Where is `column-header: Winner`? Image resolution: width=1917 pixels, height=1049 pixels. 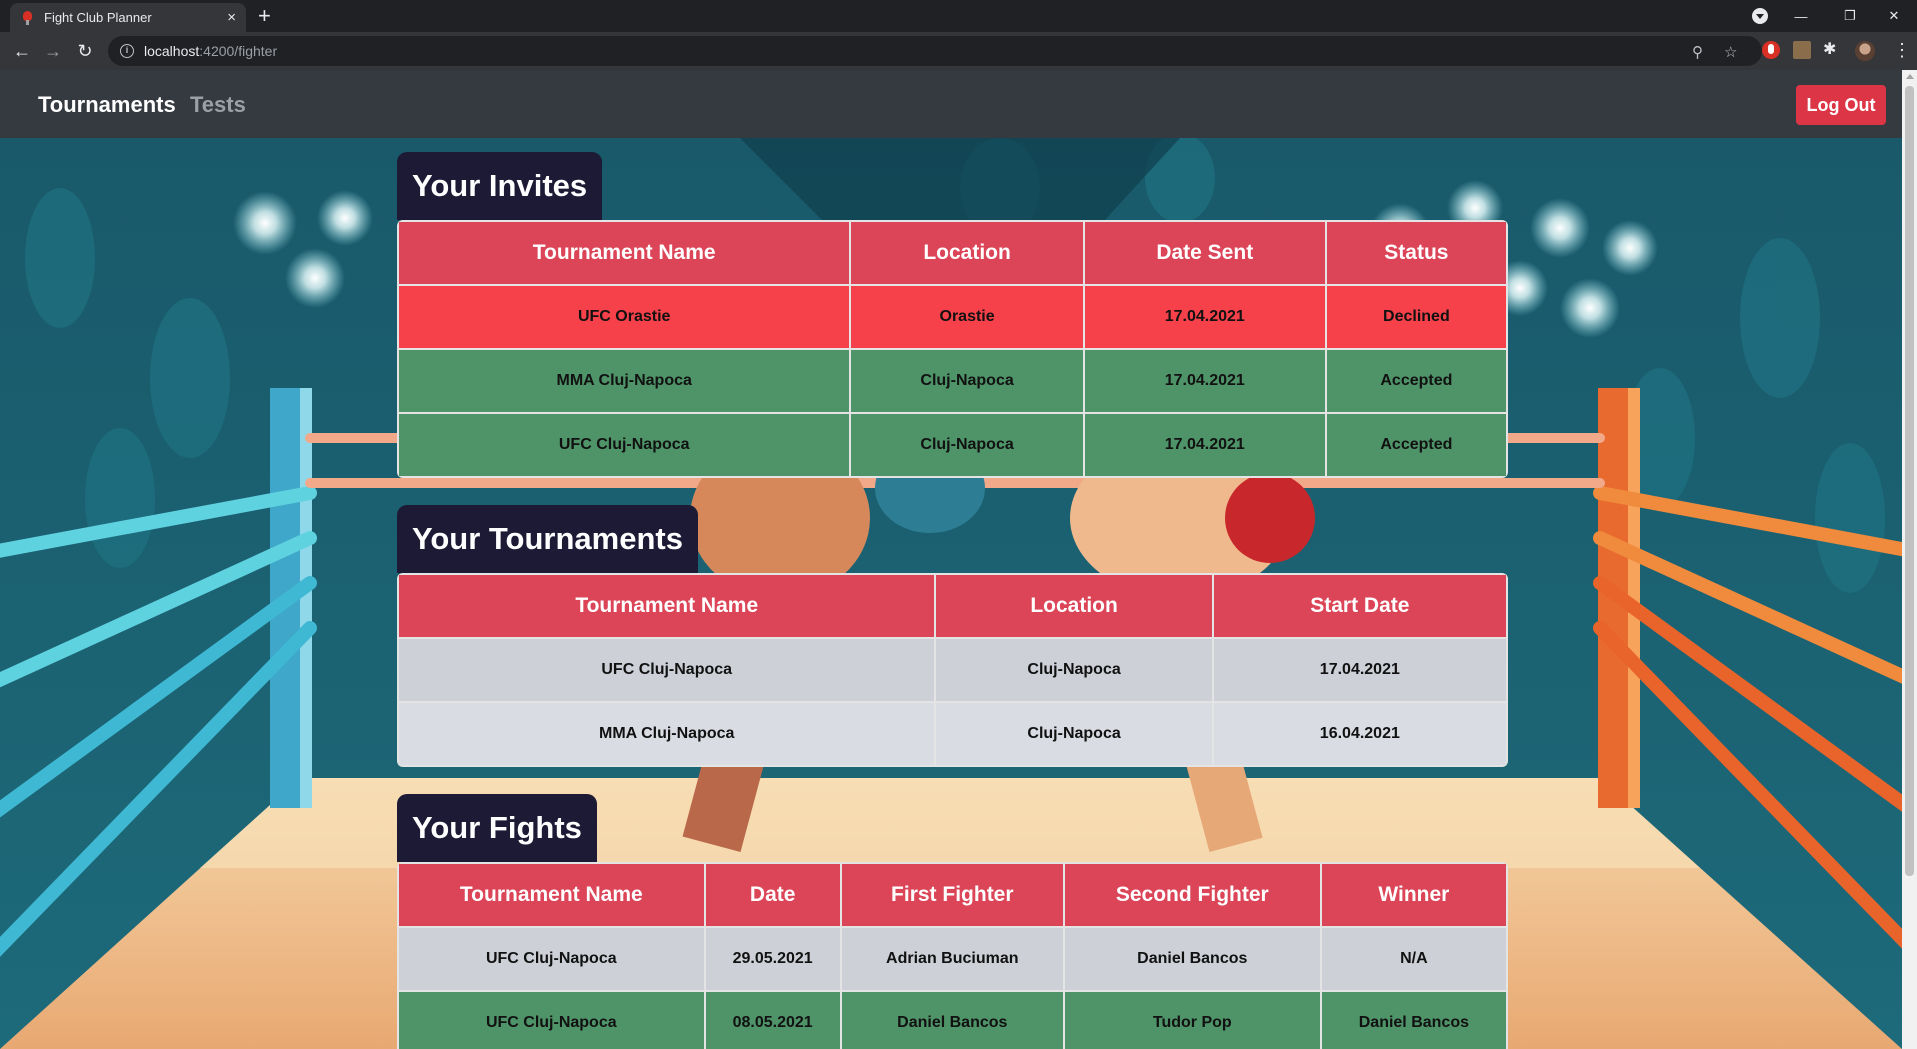
column-header: Winner is located at coordinates (1413, 895).